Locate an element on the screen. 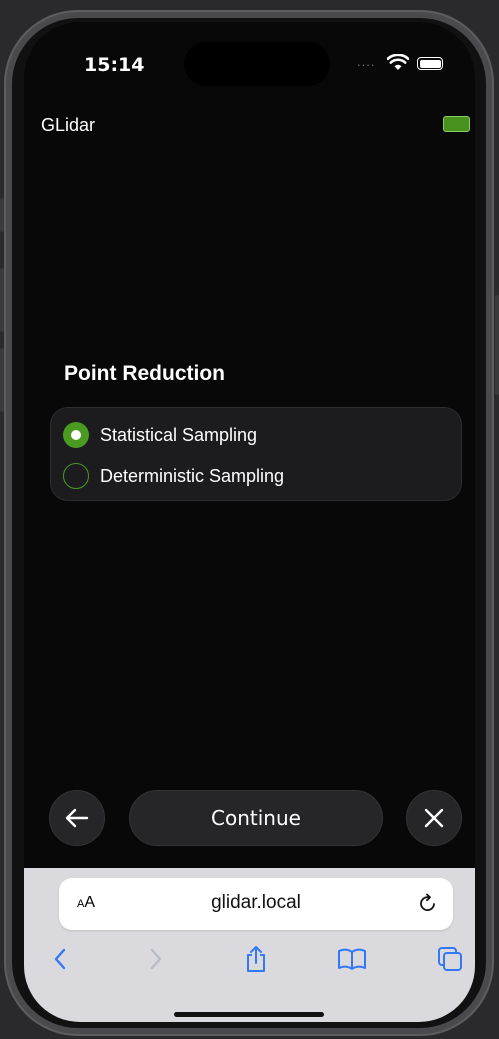 The width and height of the screenshot is (499, 1039). back-button is located at coordinates (77, 818).